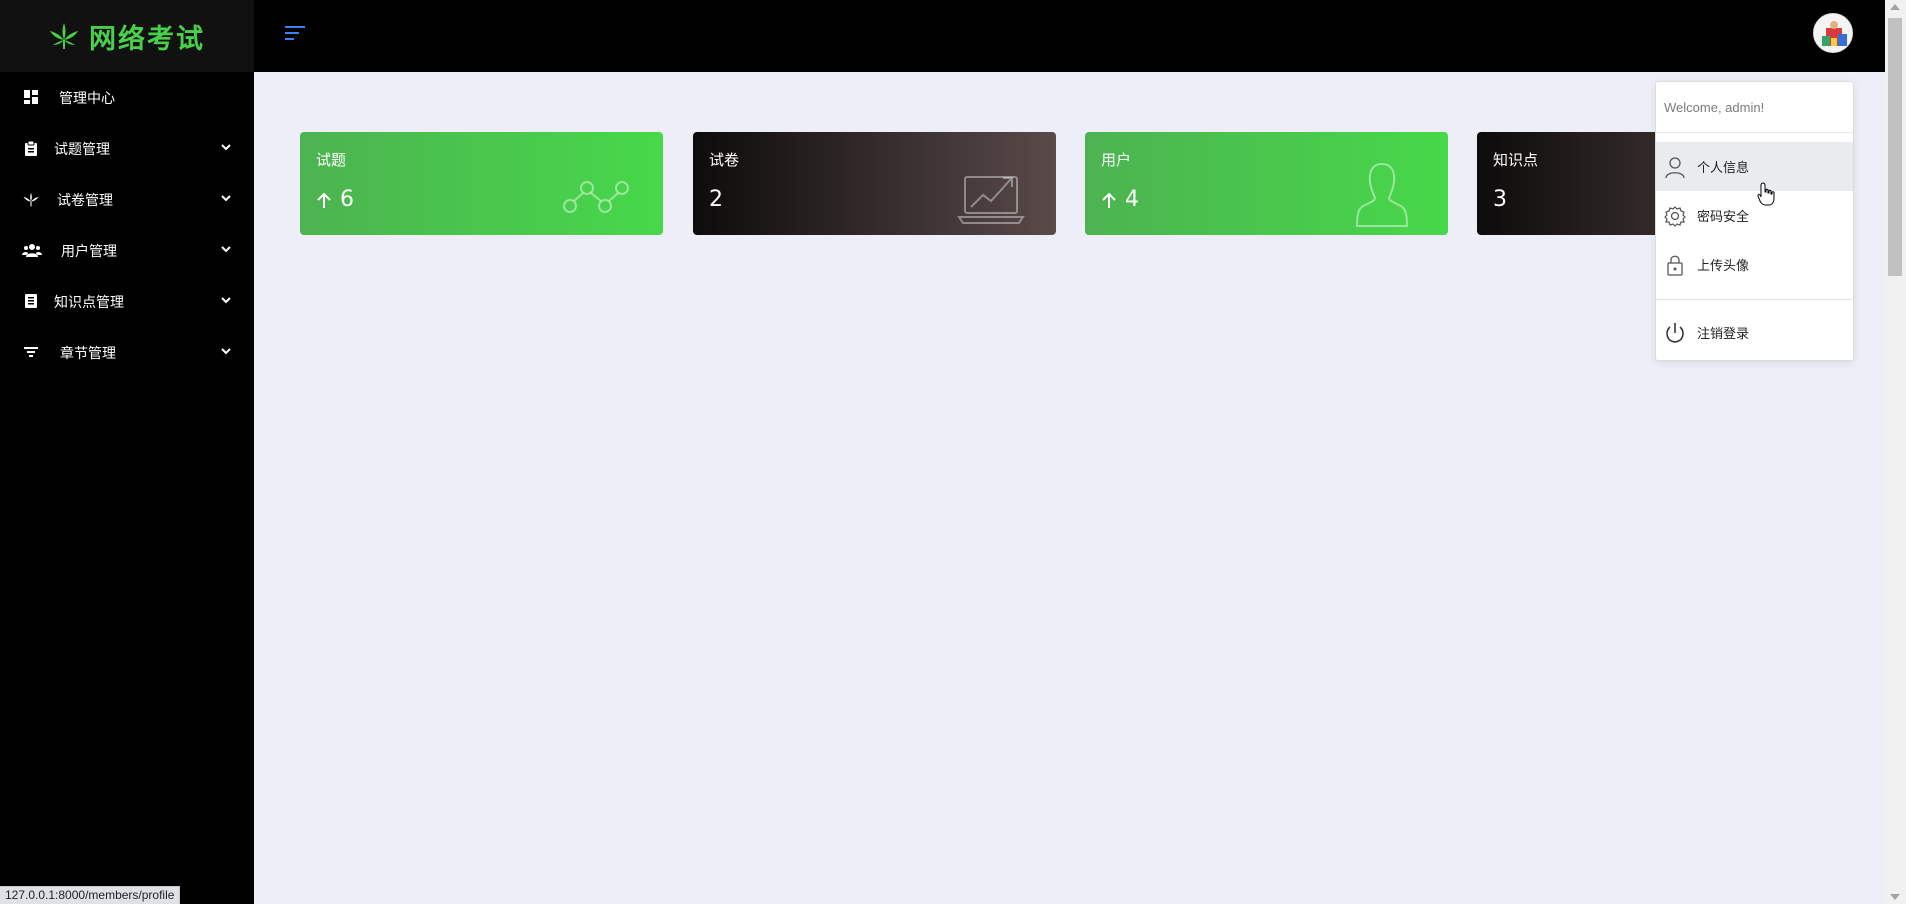 The width and height of the screenshot is (1906, 904). Describe the element at coordinates (90, 895) in the screenshot. I see `status-bar-url: 127.0.0.1:8000/members/profile` at that location.